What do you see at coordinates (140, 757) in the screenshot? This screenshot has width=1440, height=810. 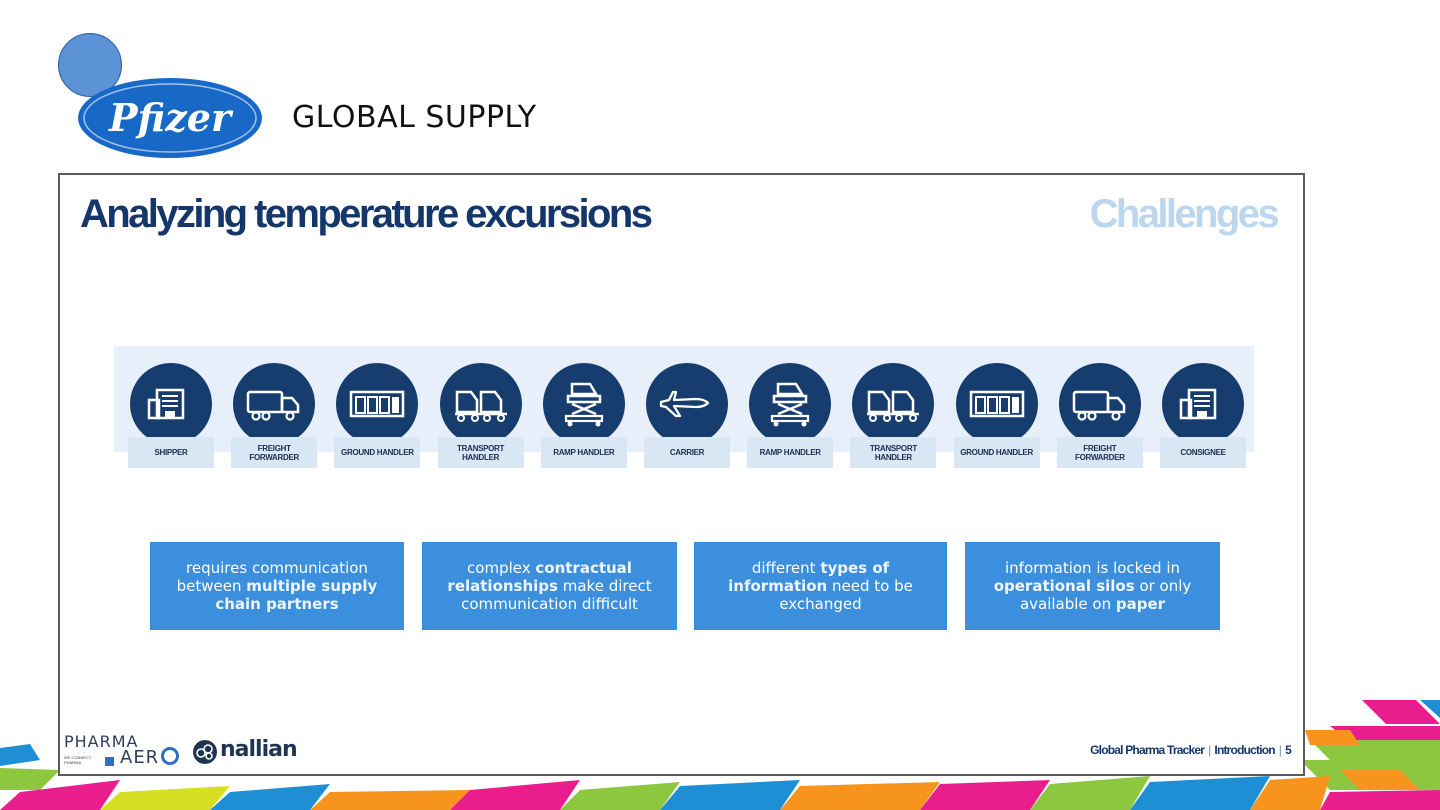 I see `pharma-aero-logo-bottom: AER` at bounding box center [140, 757].